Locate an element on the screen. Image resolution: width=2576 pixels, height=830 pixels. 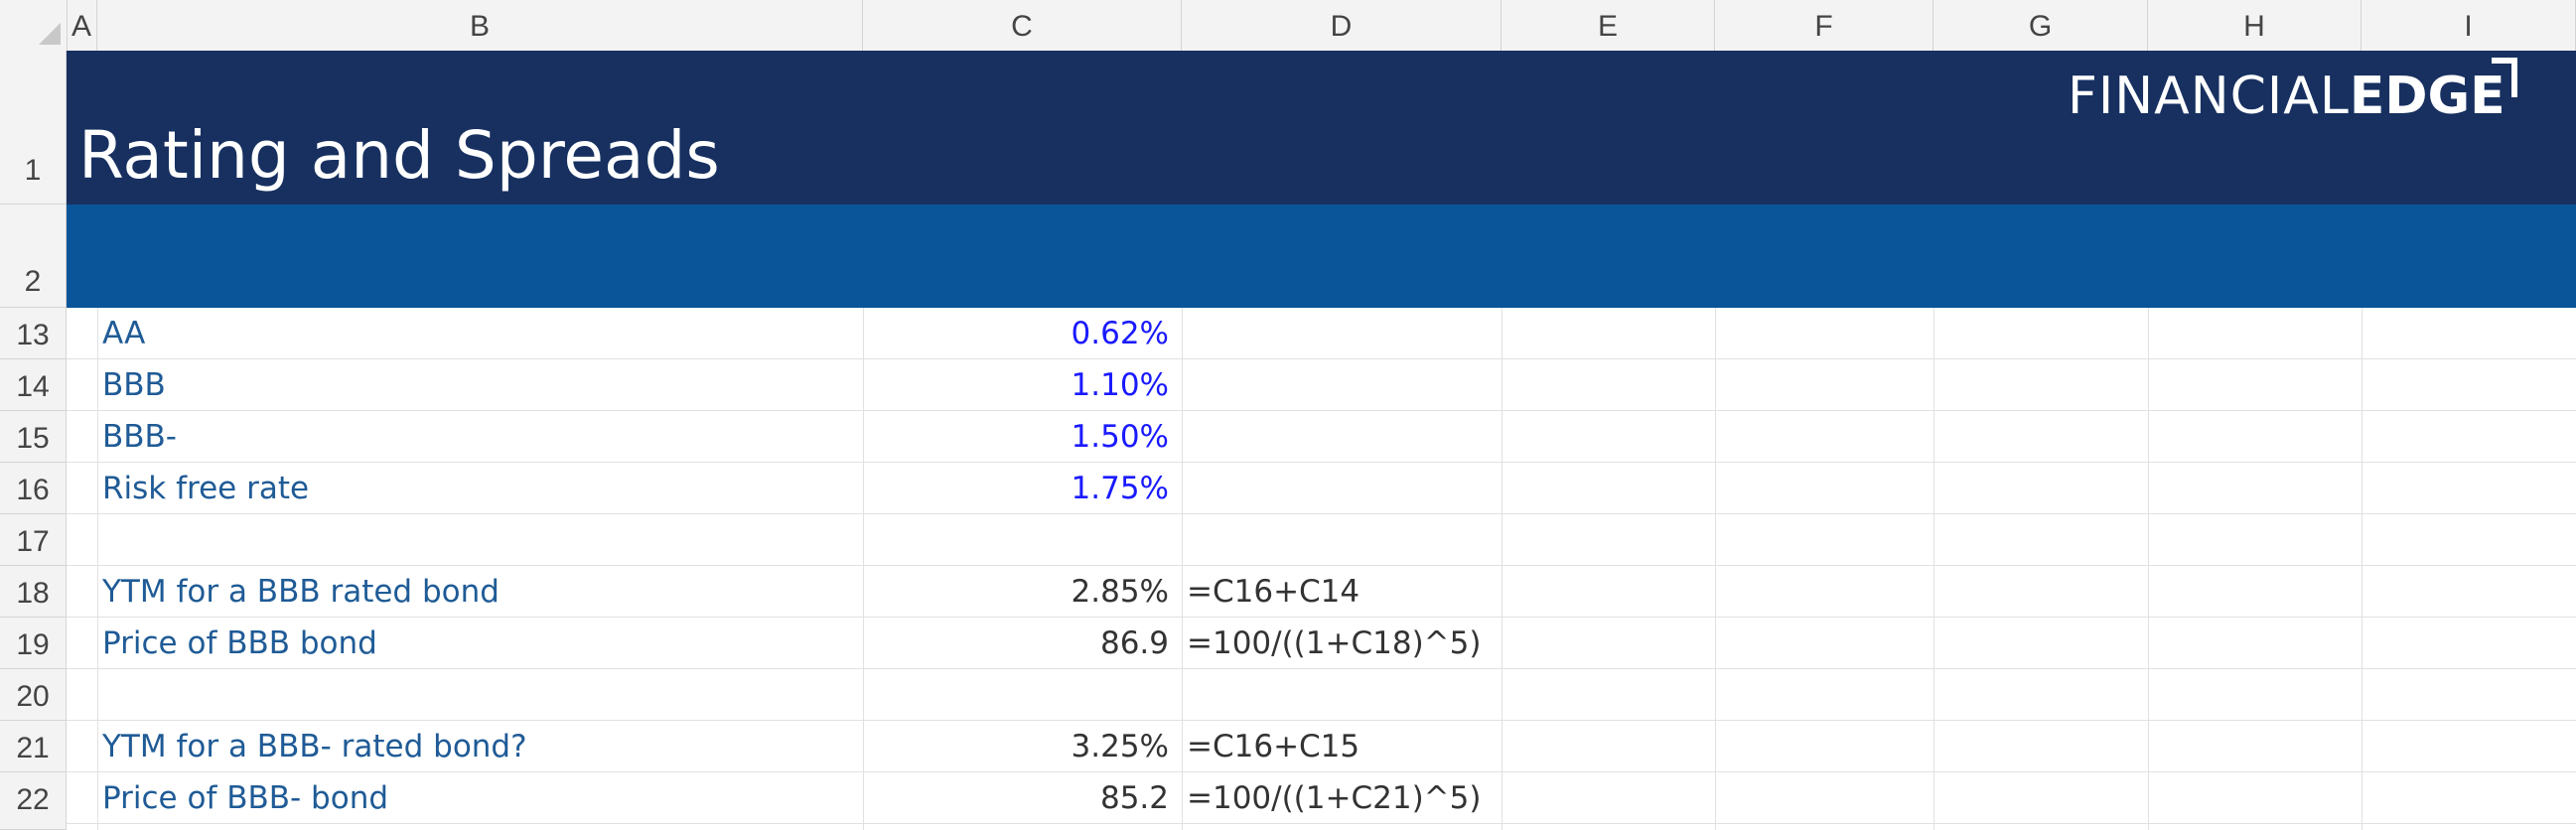
cell-b15: BBB- is located at coordinates (139, 437).